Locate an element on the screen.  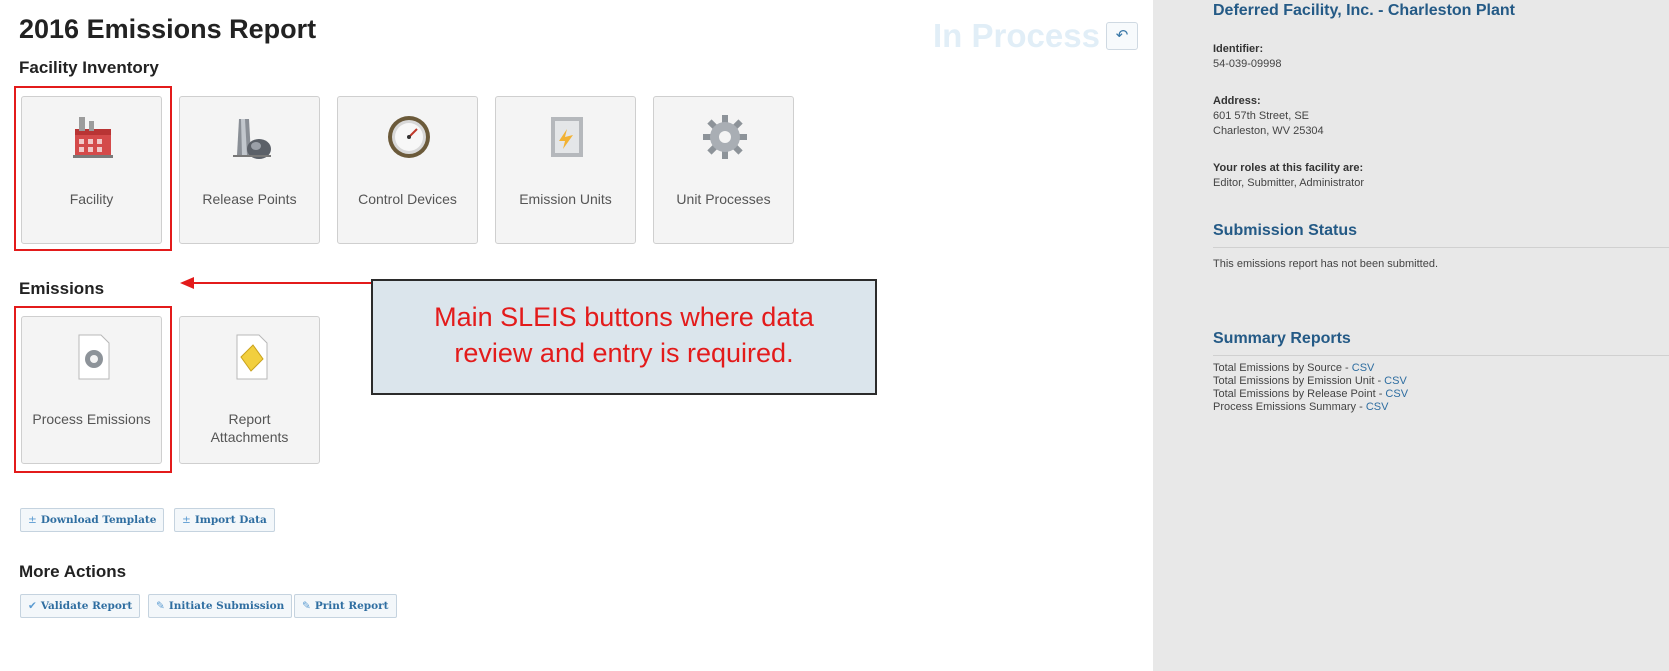
callout-arrow-line is located at coordinates (282, 283).